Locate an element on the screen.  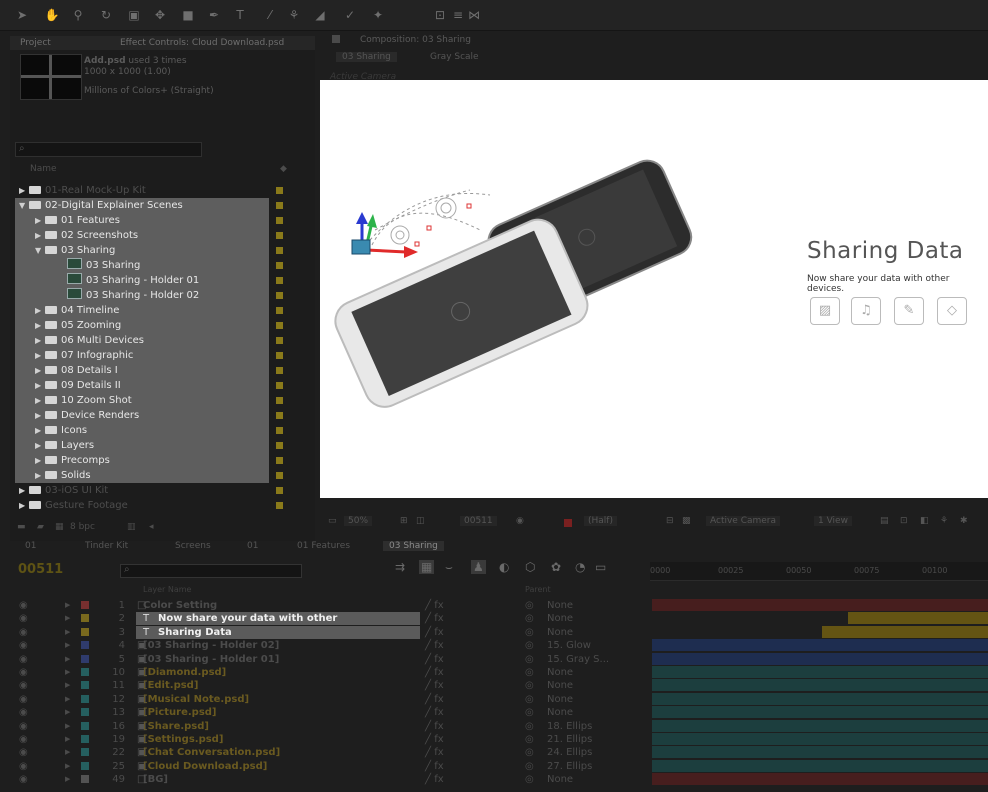
selection-tool-icon: ➤ is located at coordinates (22, 15).